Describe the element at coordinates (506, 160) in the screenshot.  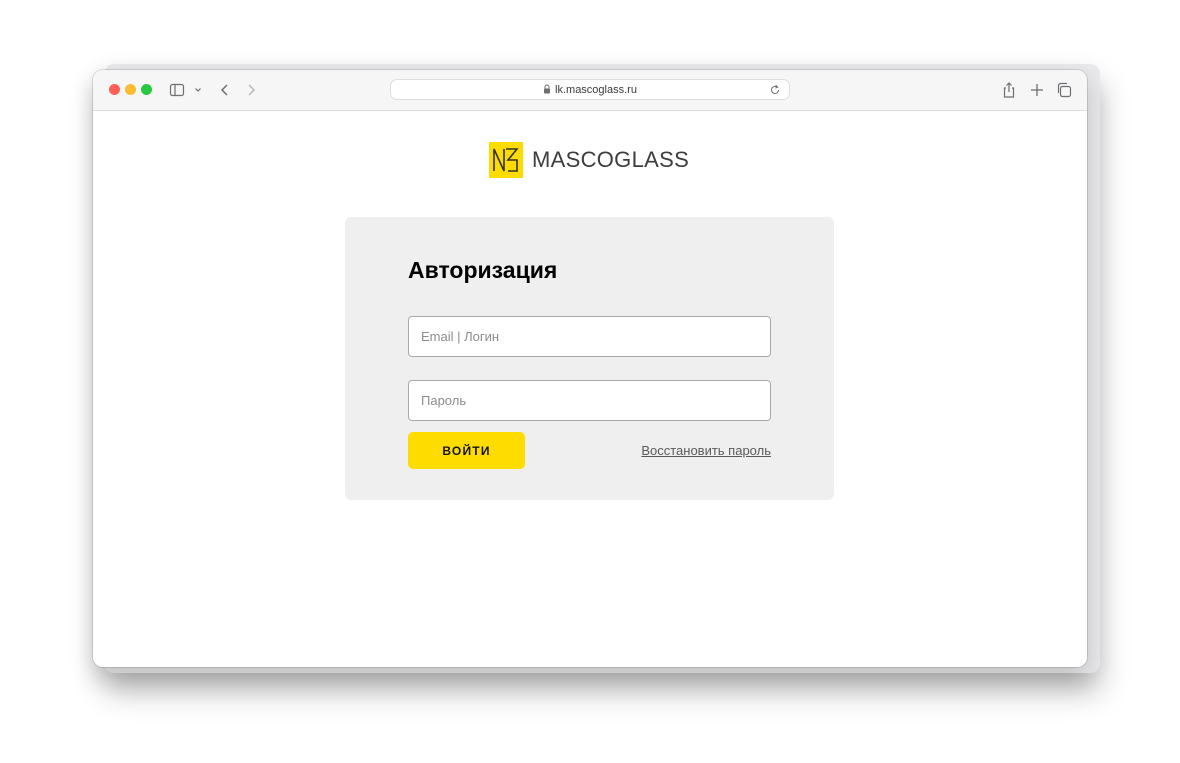
I see `logo-mark-icon` at that location.